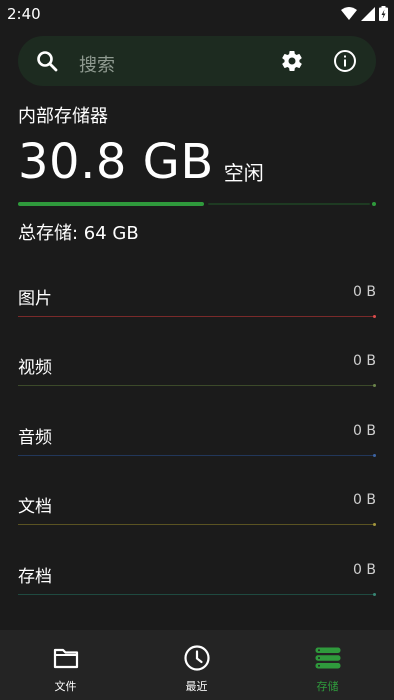 The width and height of the screenshot is (394, 700). What do you see at coordinates (243, 173) in the screenshot?
I see `free-space-label: 空闲` at bounding box center [243, 173].